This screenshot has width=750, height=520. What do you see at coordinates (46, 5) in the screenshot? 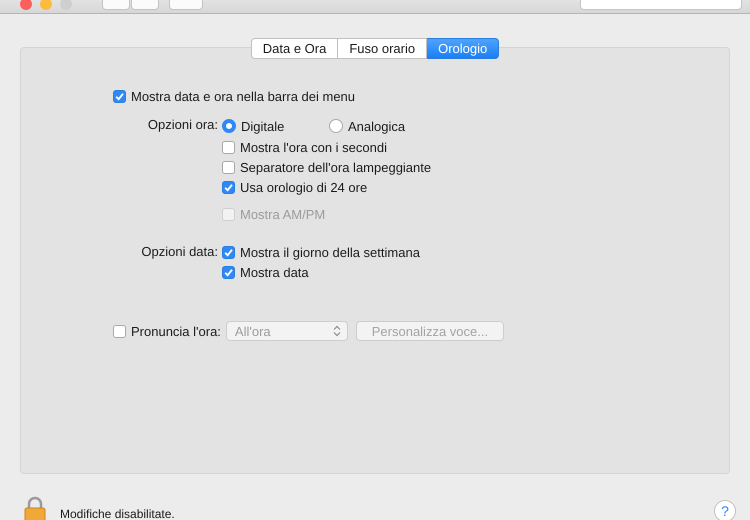
I see `minimize-button` at bounding box center [46, 5].